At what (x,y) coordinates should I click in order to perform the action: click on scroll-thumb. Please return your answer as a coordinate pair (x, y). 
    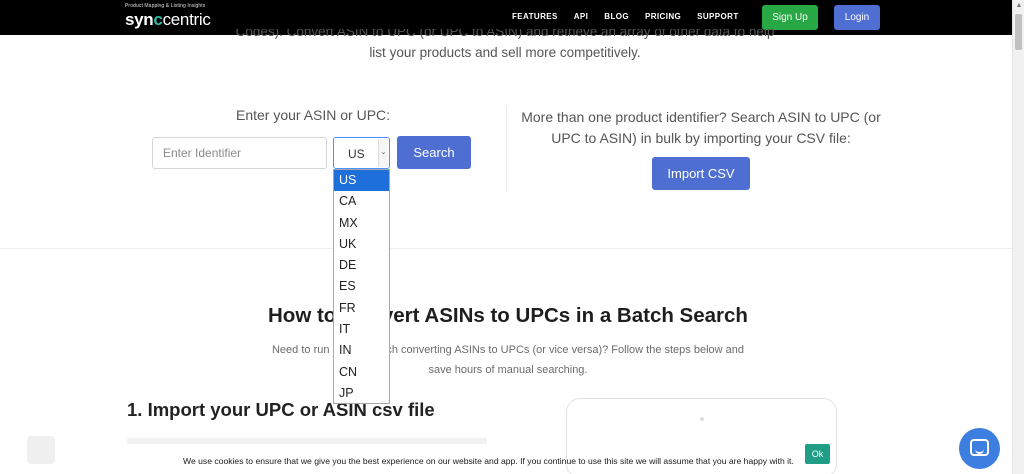
    Looking at the image, I should click on (1018, 32).